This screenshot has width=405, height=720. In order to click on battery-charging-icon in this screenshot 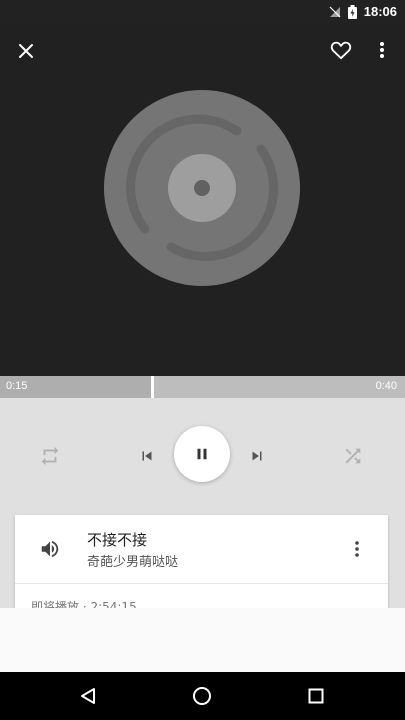, I will do `click(352, 12)`.